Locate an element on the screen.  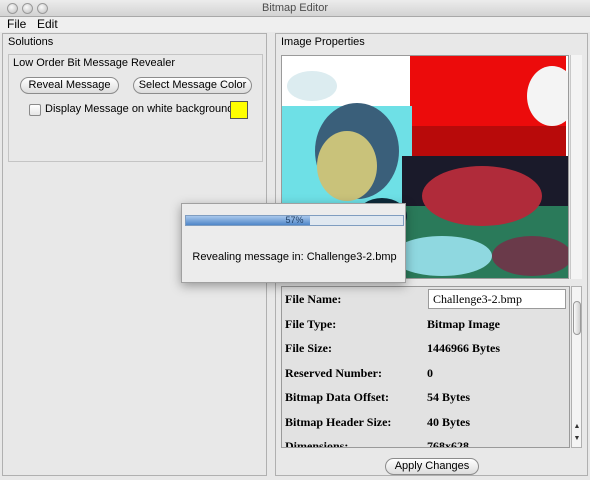
property-label: Bitmap Data Offset: is located at coordinates (337, 397).